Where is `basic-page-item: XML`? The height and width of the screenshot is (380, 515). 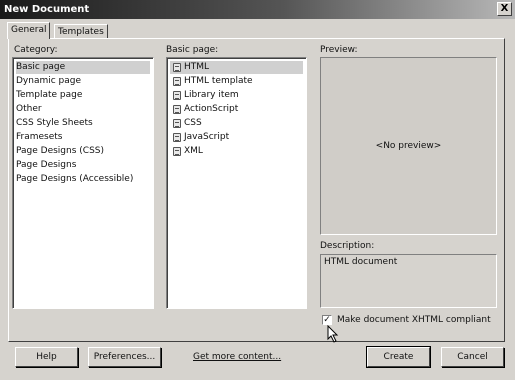 basic-page-item: XML is located at coordinates (186, 151).